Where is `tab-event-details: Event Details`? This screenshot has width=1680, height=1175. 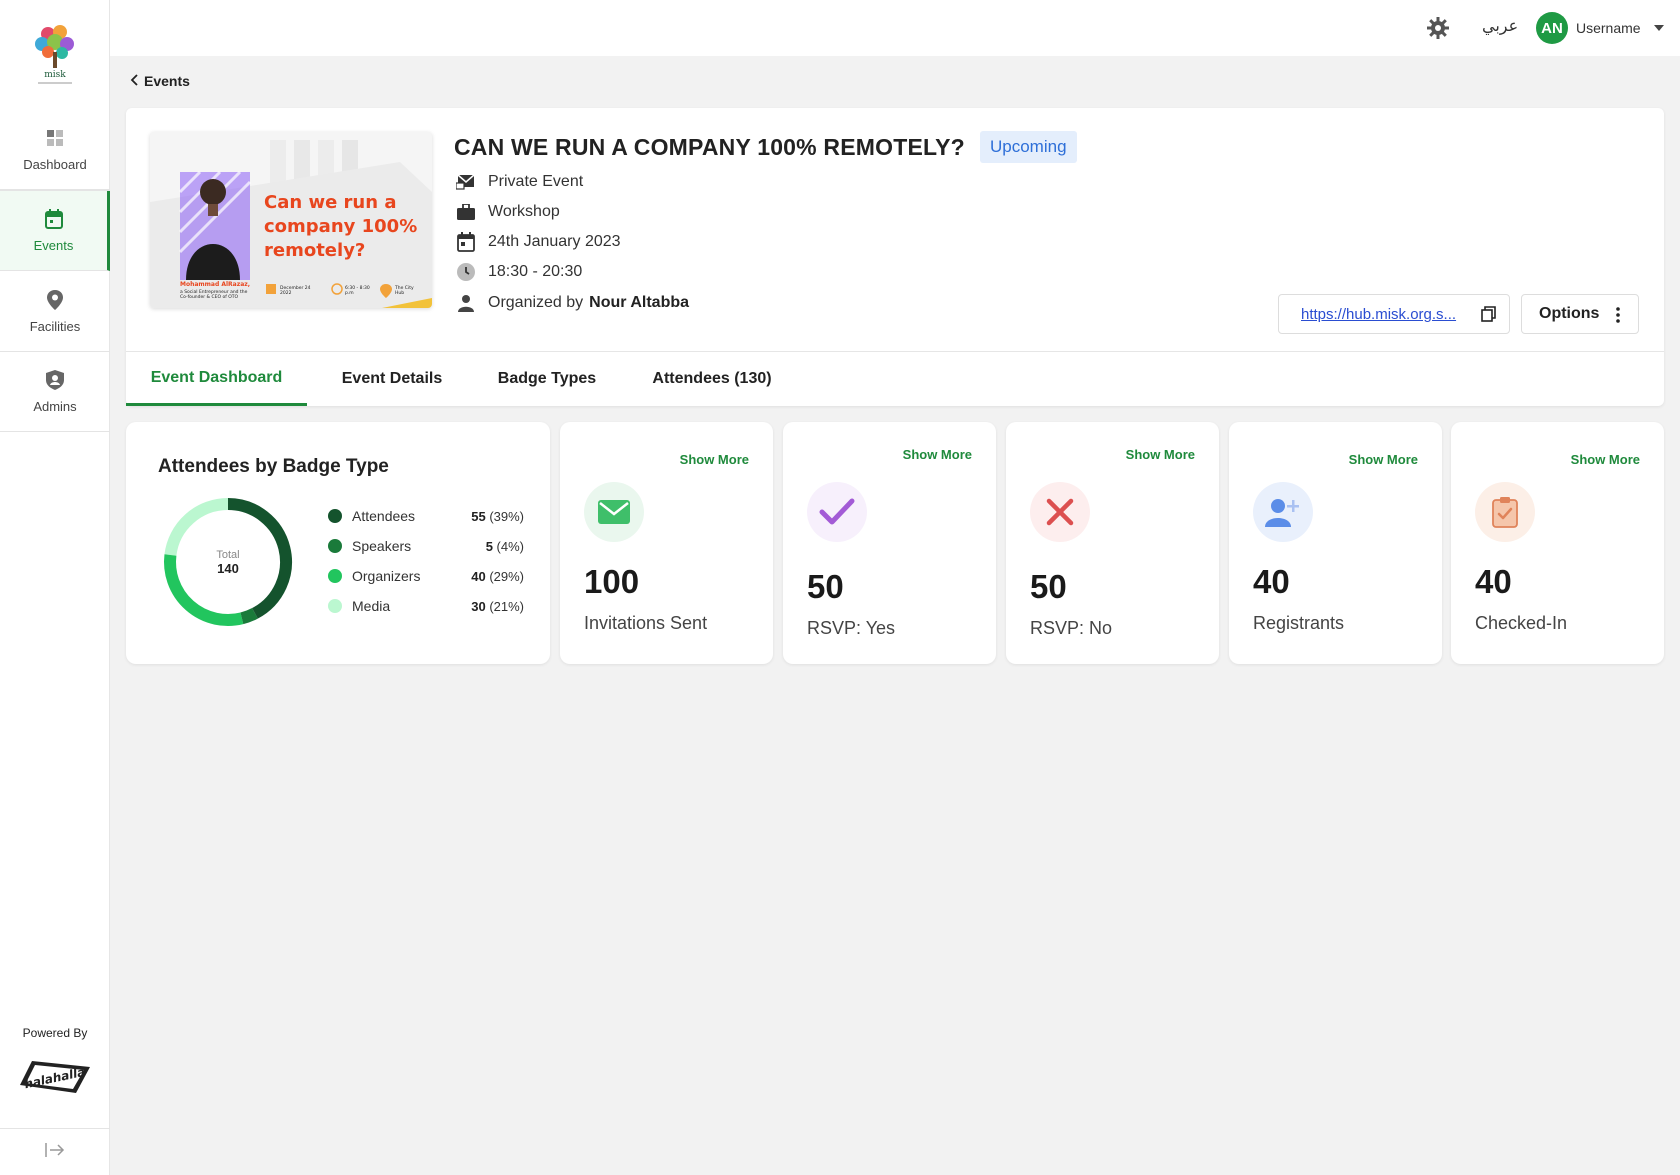 tab-event-details: Event Details is located at coordinates (392, 379).